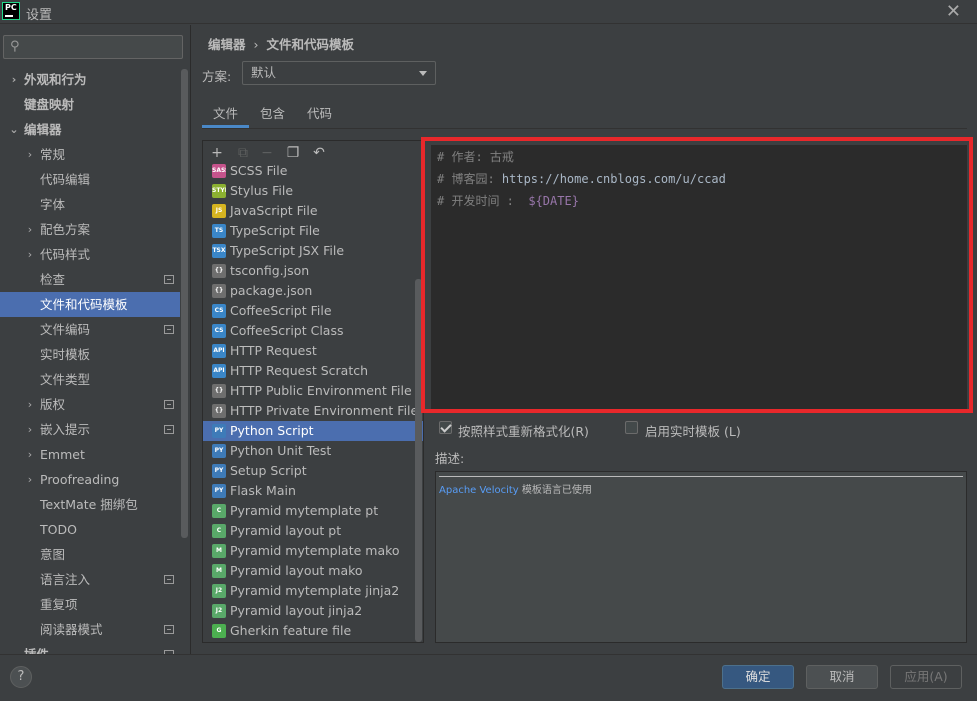  I want to click on template-list-item: CS CoffeeScript Class, so click(313, 331).